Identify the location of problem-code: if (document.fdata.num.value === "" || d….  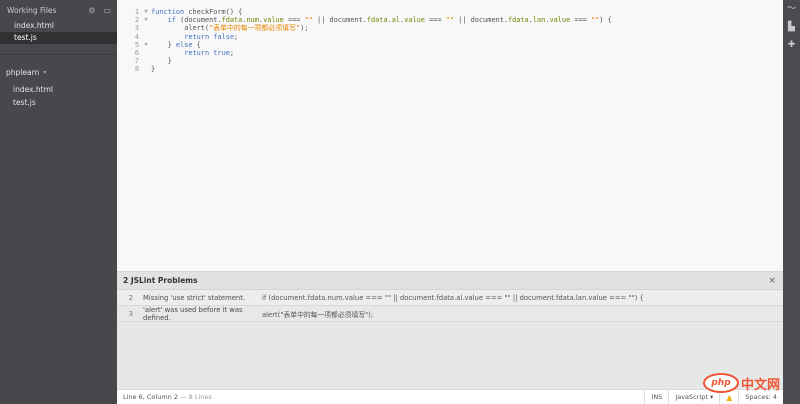
(453, 297).